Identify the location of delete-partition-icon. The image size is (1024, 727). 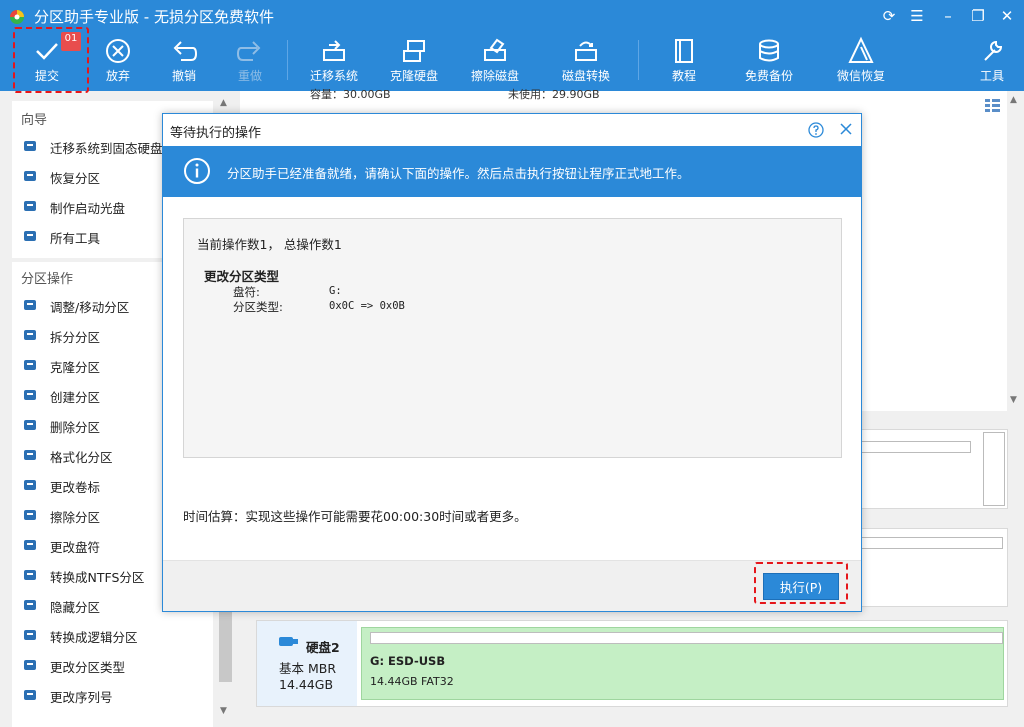
(30, 425).